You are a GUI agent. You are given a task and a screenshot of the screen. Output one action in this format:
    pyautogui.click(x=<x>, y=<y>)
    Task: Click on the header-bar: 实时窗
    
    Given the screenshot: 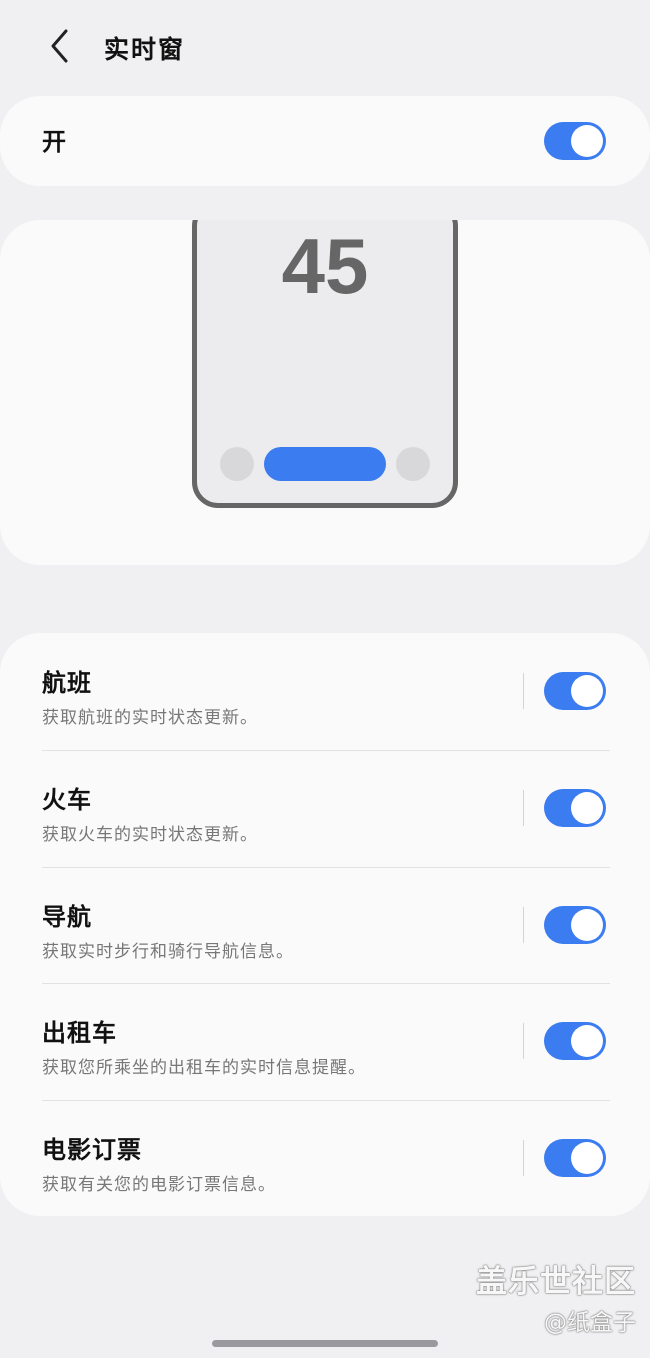 What is the action you would take?
    pyautogui.click(x=325, y=47)
    